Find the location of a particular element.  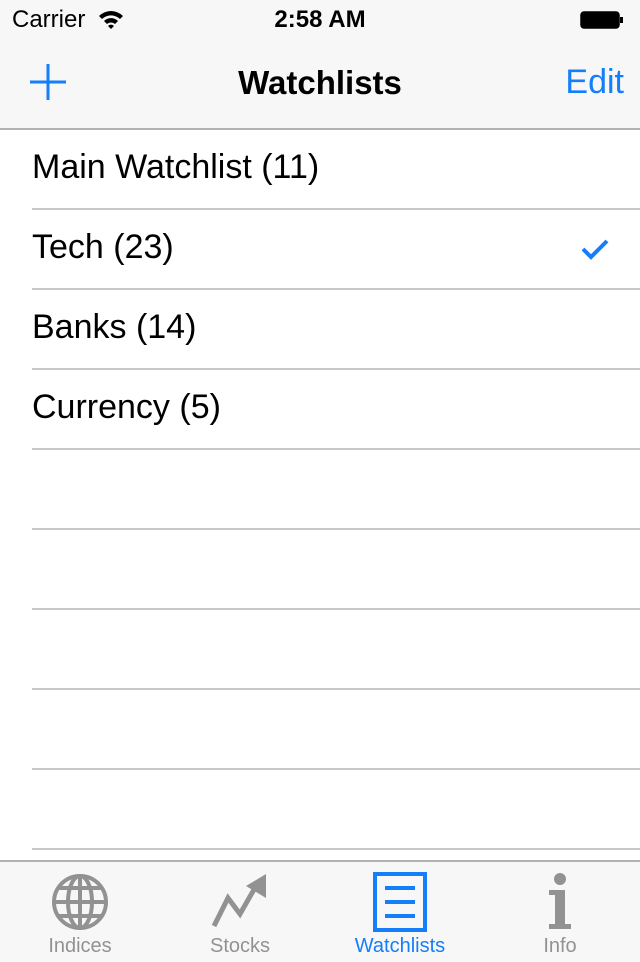

status-bar: Carrier 2:58 AM is located at coordinates (320, 20).